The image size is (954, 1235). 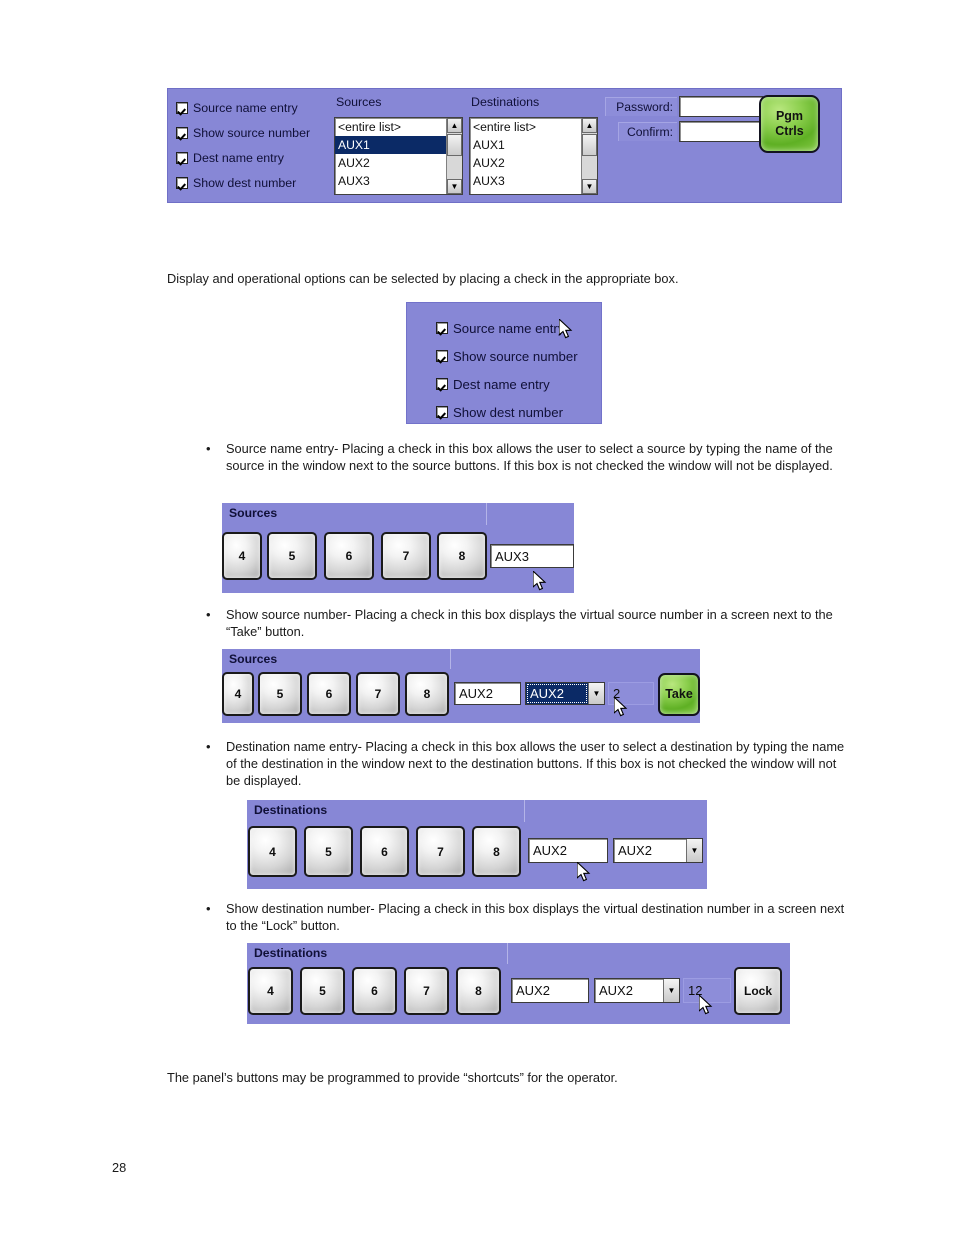 I want to click on source-select: AUX2 ▼, so click(x=565, y=693).